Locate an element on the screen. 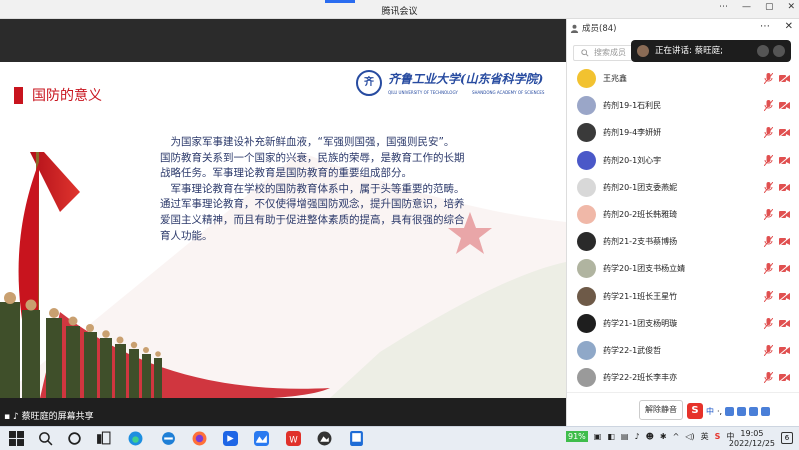 This screenshot has width=799, height=450. task-view-icon is located at coordinates (103, 438).